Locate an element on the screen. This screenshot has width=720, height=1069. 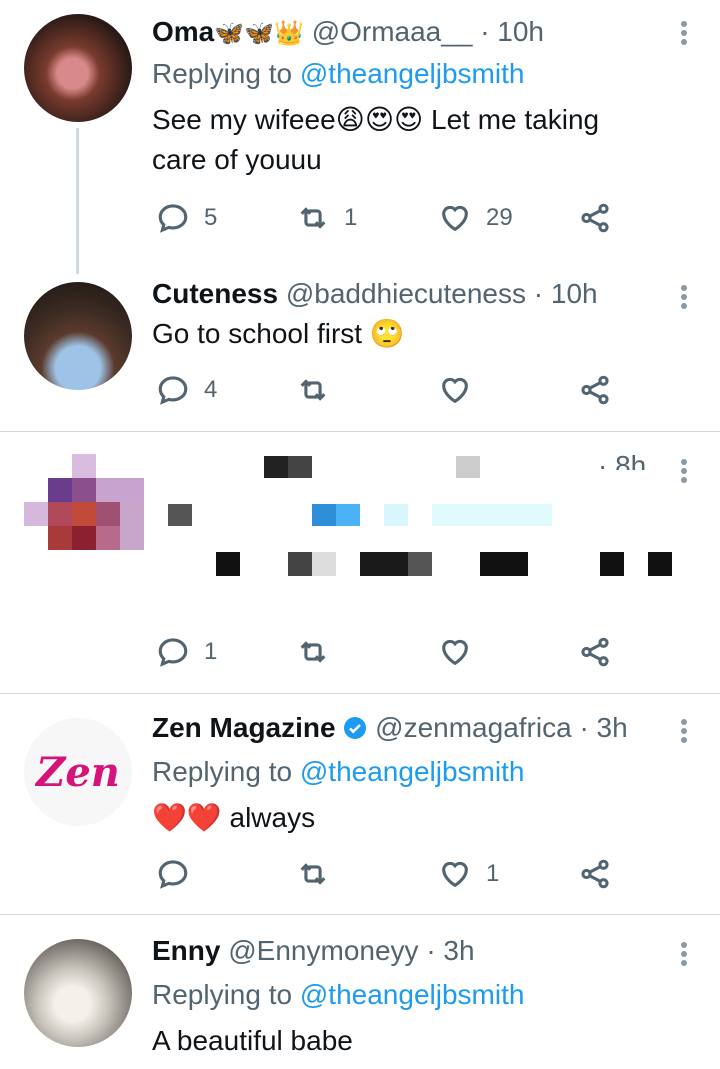
avatar: Zen is located at coordinates (78, 772).